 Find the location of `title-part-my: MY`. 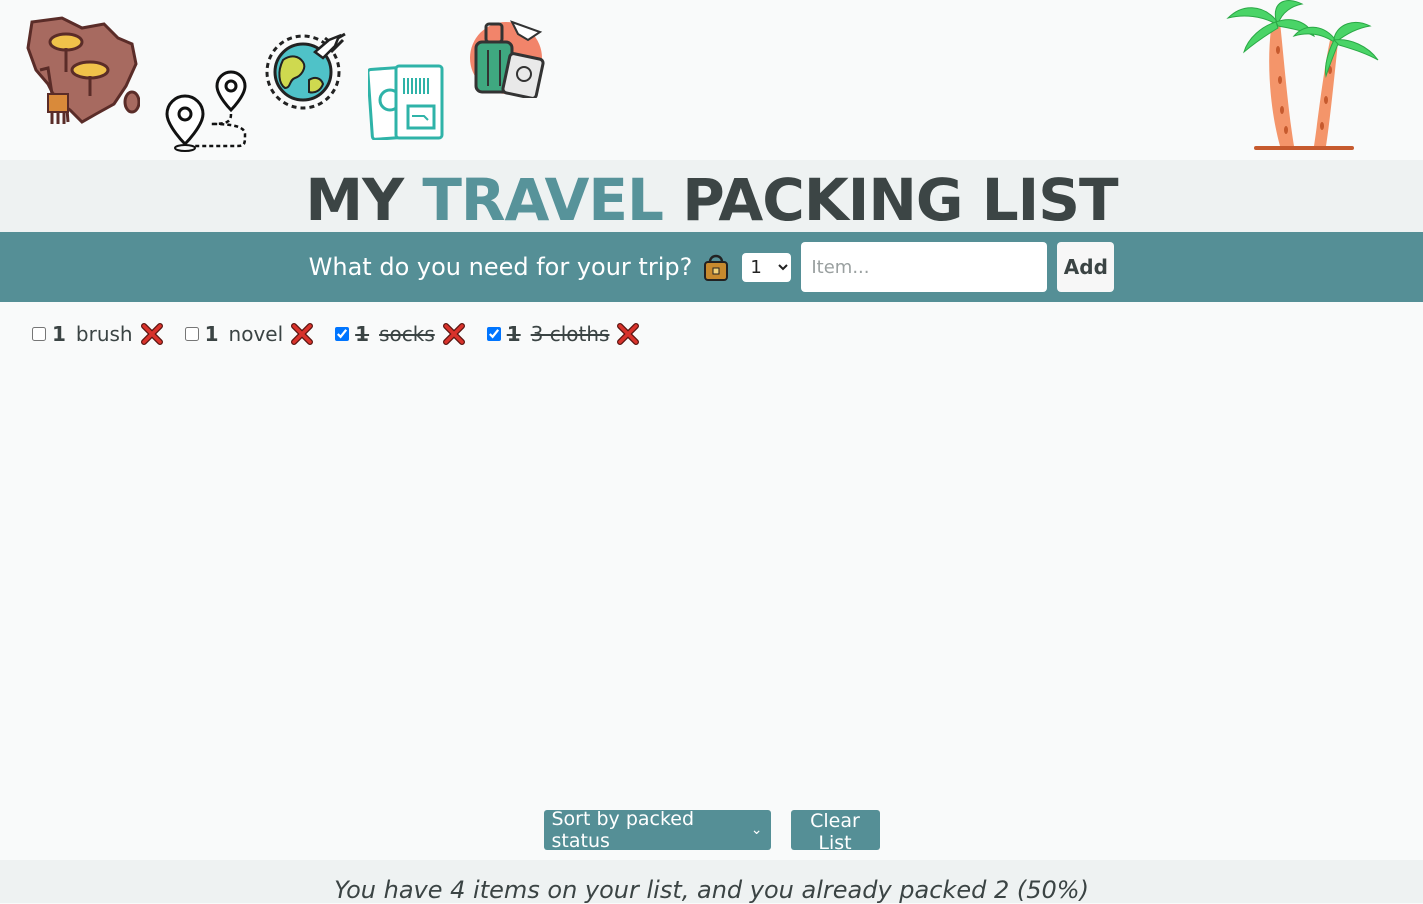

title-part-my: MY is located at coordinates (354, 200).